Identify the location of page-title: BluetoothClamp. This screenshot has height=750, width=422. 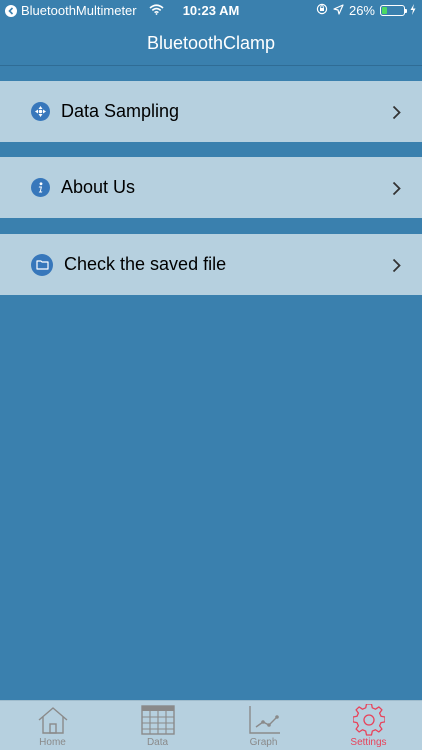
(211, 43).